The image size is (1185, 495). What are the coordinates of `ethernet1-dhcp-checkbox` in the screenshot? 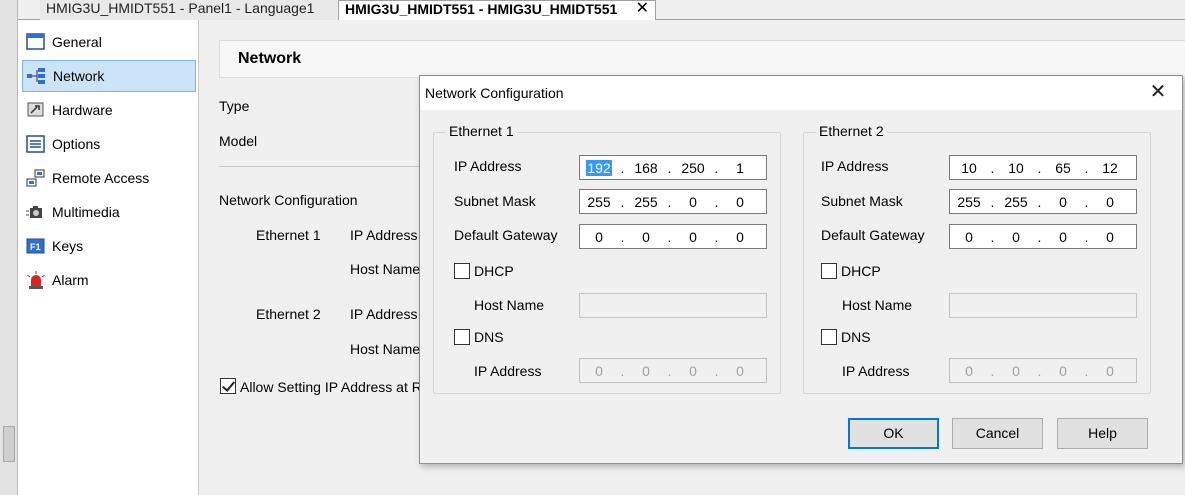 It's located at (462, 271).